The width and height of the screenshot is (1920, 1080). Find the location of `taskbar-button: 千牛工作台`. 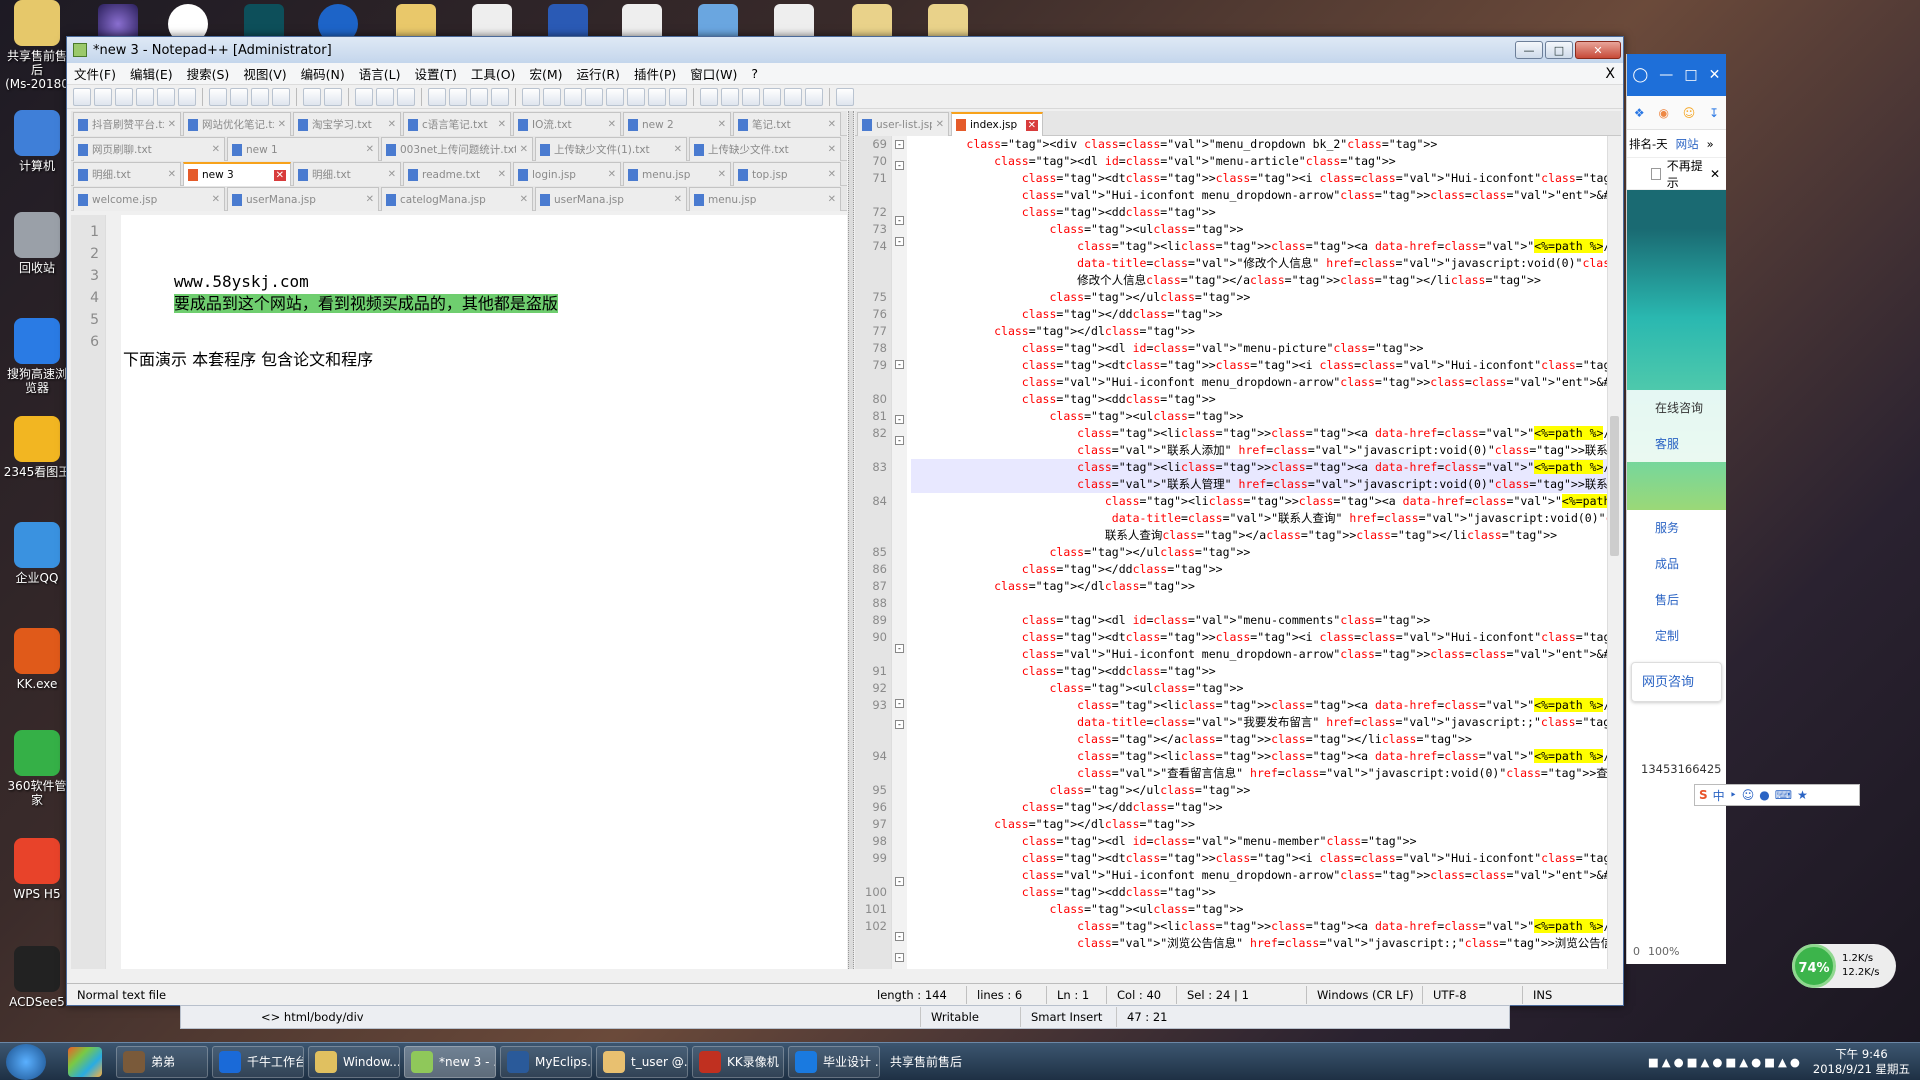

taskbar-button: 千牛工作台 is located at coordinates (258, 1061).